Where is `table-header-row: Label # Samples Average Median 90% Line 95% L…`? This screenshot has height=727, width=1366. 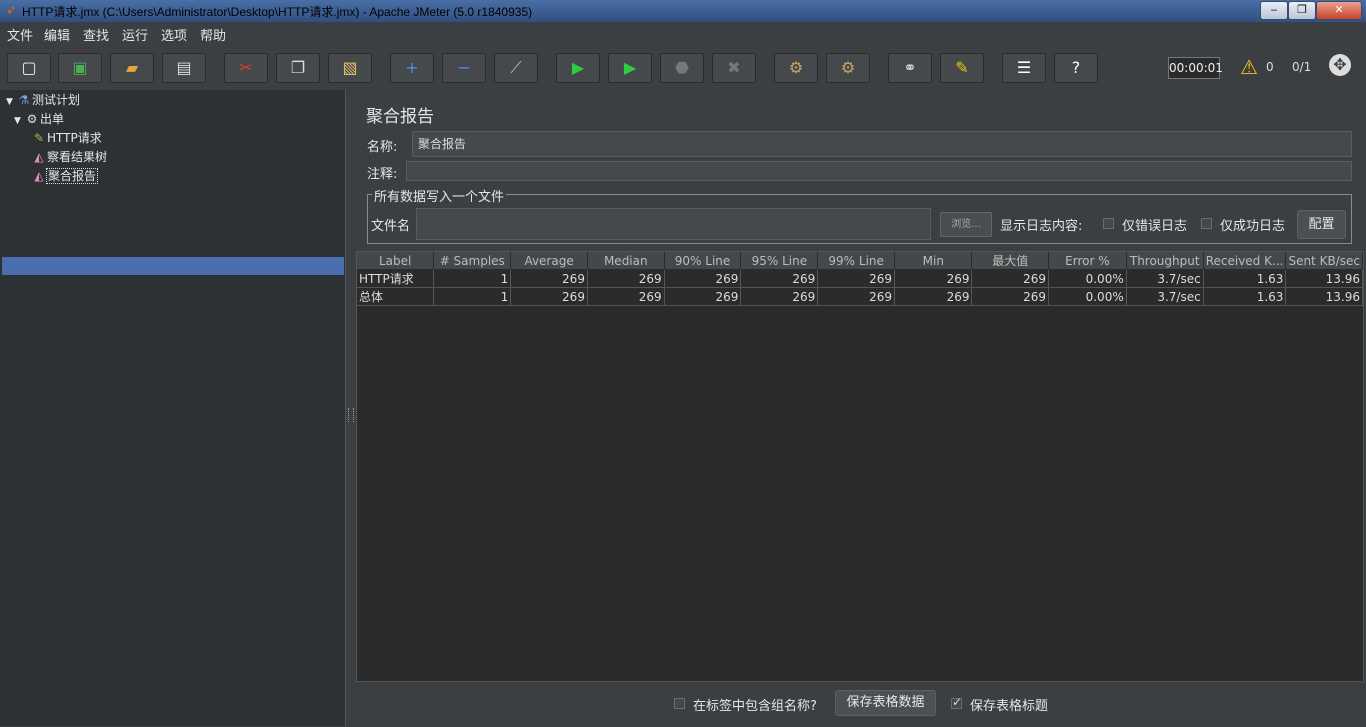
table-header-row: Label # Samples Average Median 90% Line 95% L… is located at coordinates (860, 261).